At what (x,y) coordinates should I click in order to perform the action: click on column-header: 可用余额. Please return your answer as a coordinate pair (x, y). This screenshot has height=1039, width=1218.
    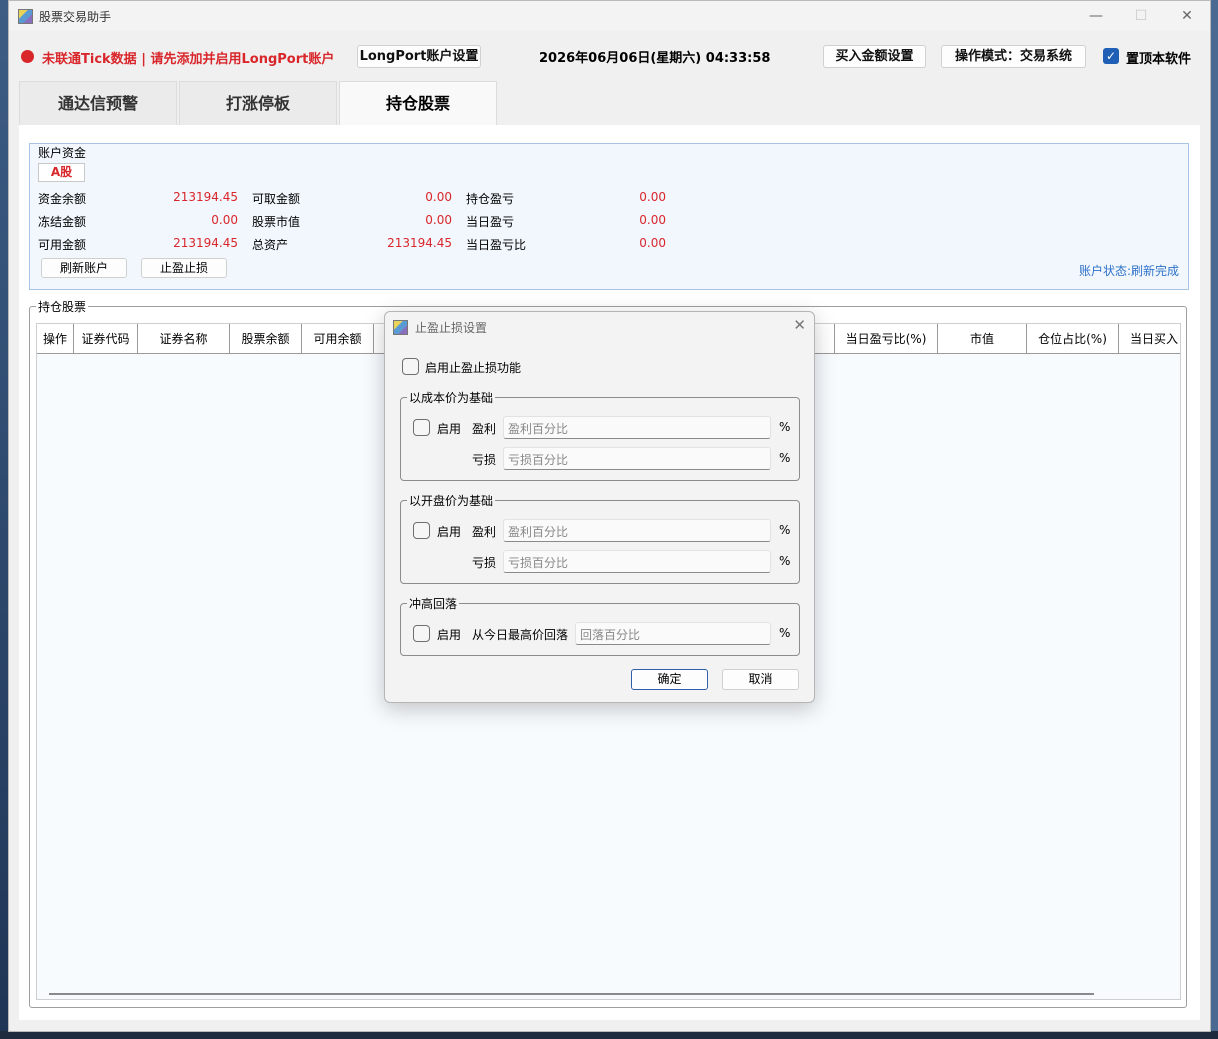
    Looking at the image, I should click on (338, 339).